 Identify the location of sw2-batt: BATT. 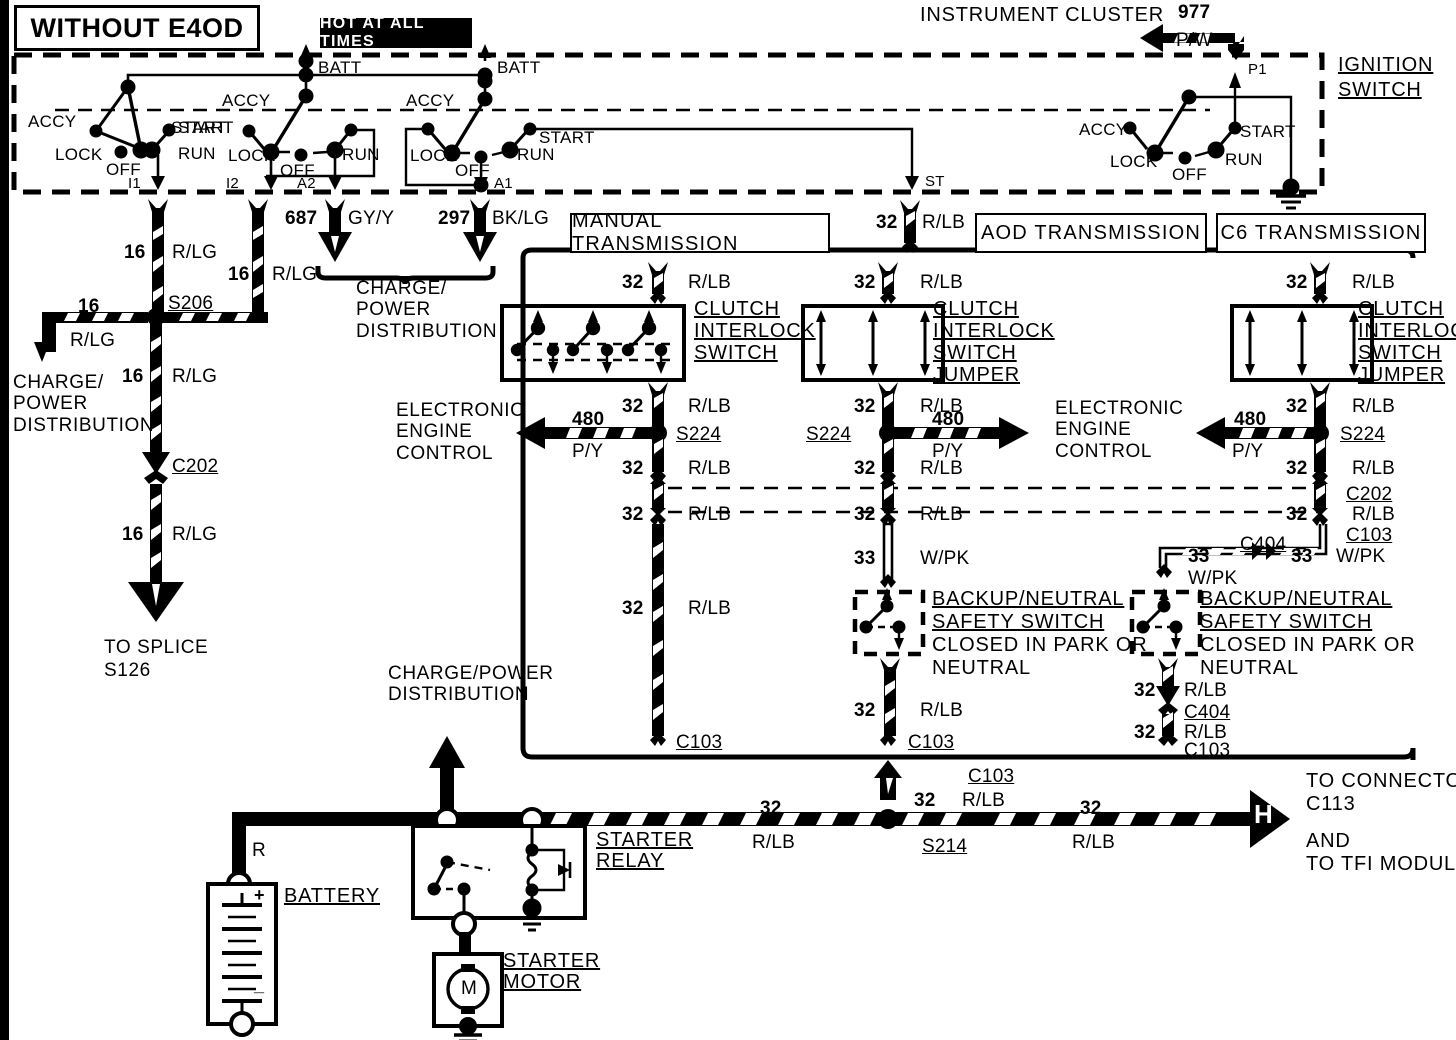
(340, 67).